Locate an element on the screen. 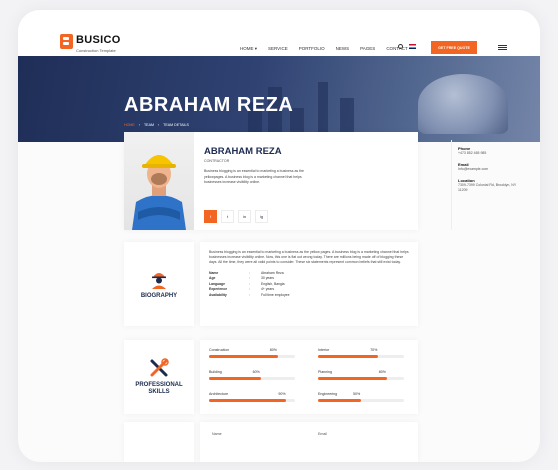  info-row: Availability: Full time employee is located at coordinates (249, 294).